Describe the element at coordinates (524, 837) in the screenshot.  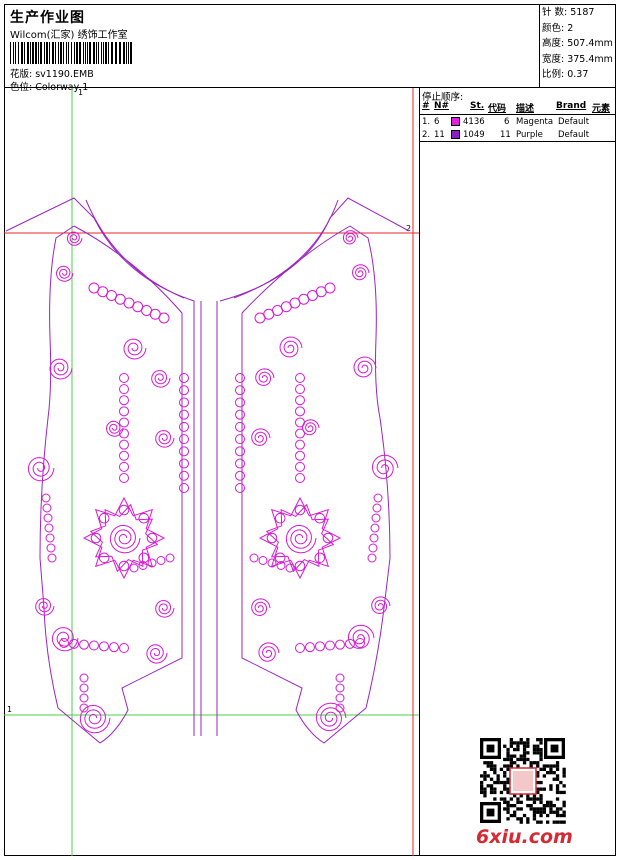
I see `watermark-brand: 6xiu.com` at that location.